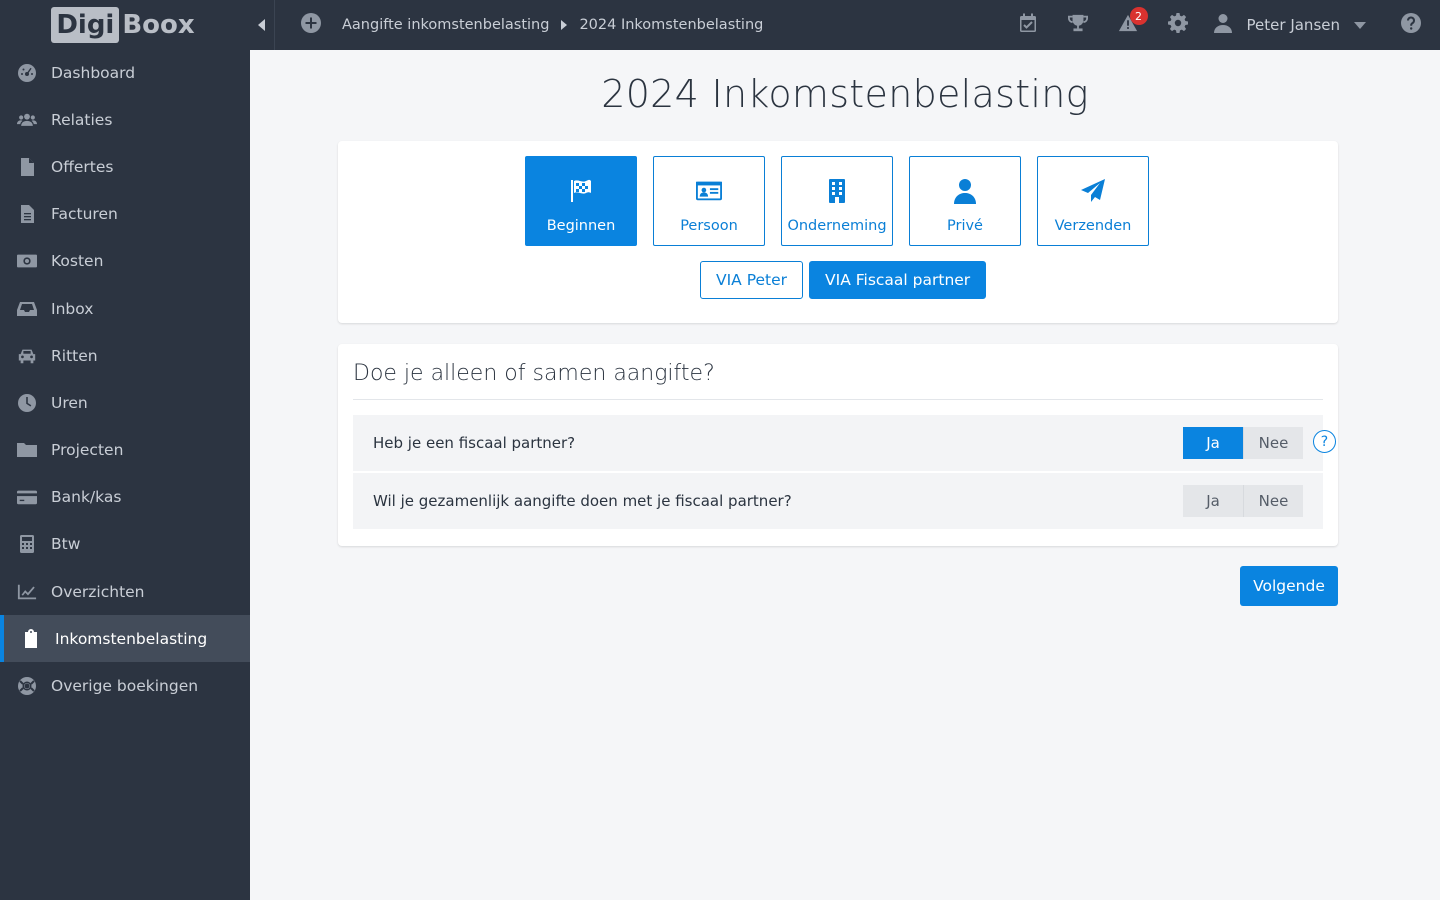  I want to click on user-name: Peter Jansen, so click(1293, 25).